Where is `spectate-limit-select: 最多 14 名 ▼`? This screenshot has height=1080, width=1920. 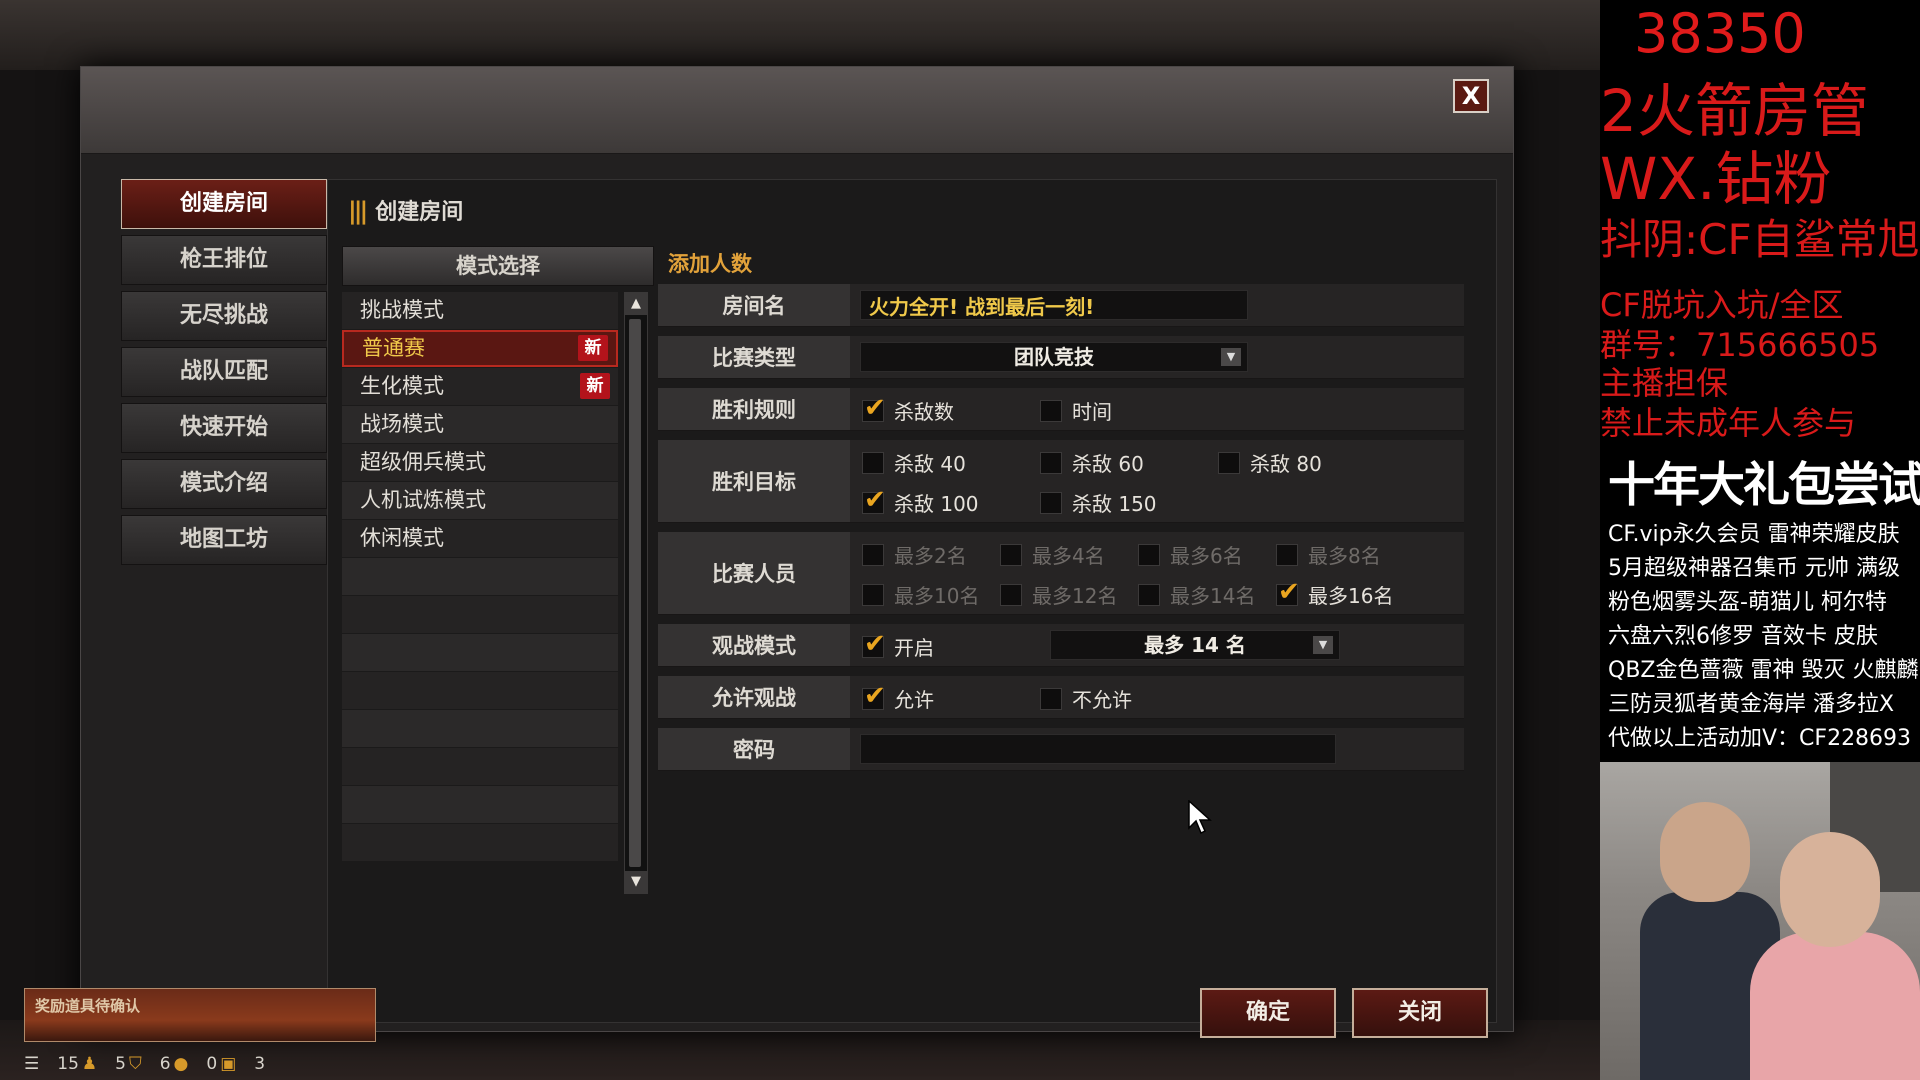 spectate-limit-select: 最多 14 名 ▼ is located at coordinates (1195, 645).